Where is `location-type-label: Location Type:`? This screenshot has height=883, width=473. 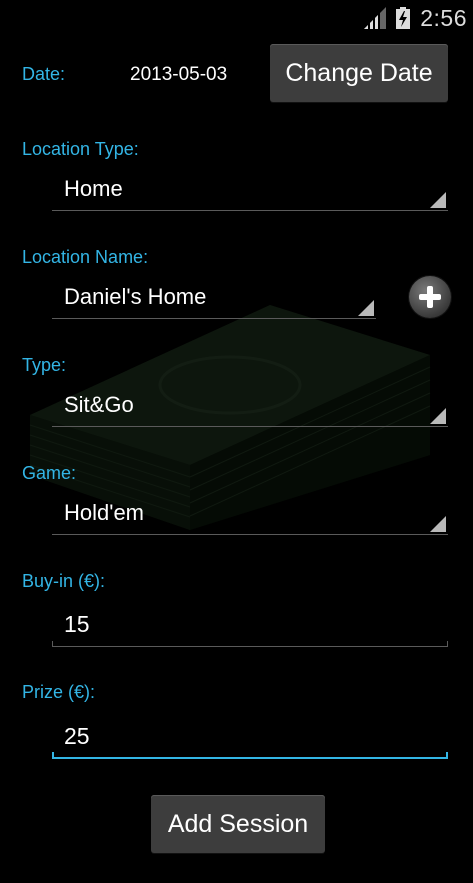
location-type-label: Location Type: is located at coordinates (80, 149).